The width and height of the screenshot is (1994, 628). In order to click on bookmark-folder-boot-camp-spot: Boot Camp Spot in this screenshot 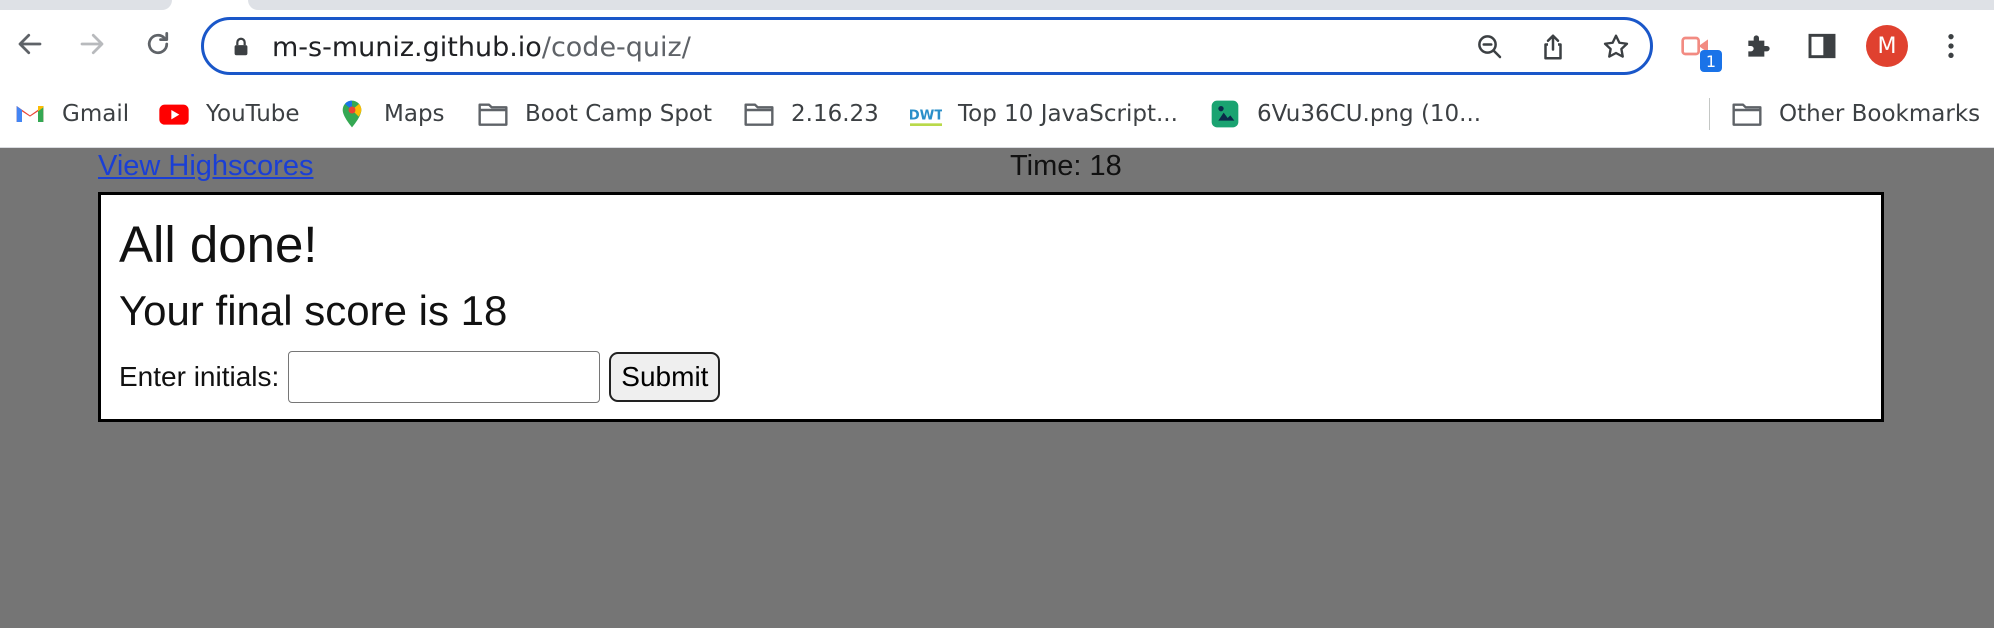, I will do `click(594, 114)`.